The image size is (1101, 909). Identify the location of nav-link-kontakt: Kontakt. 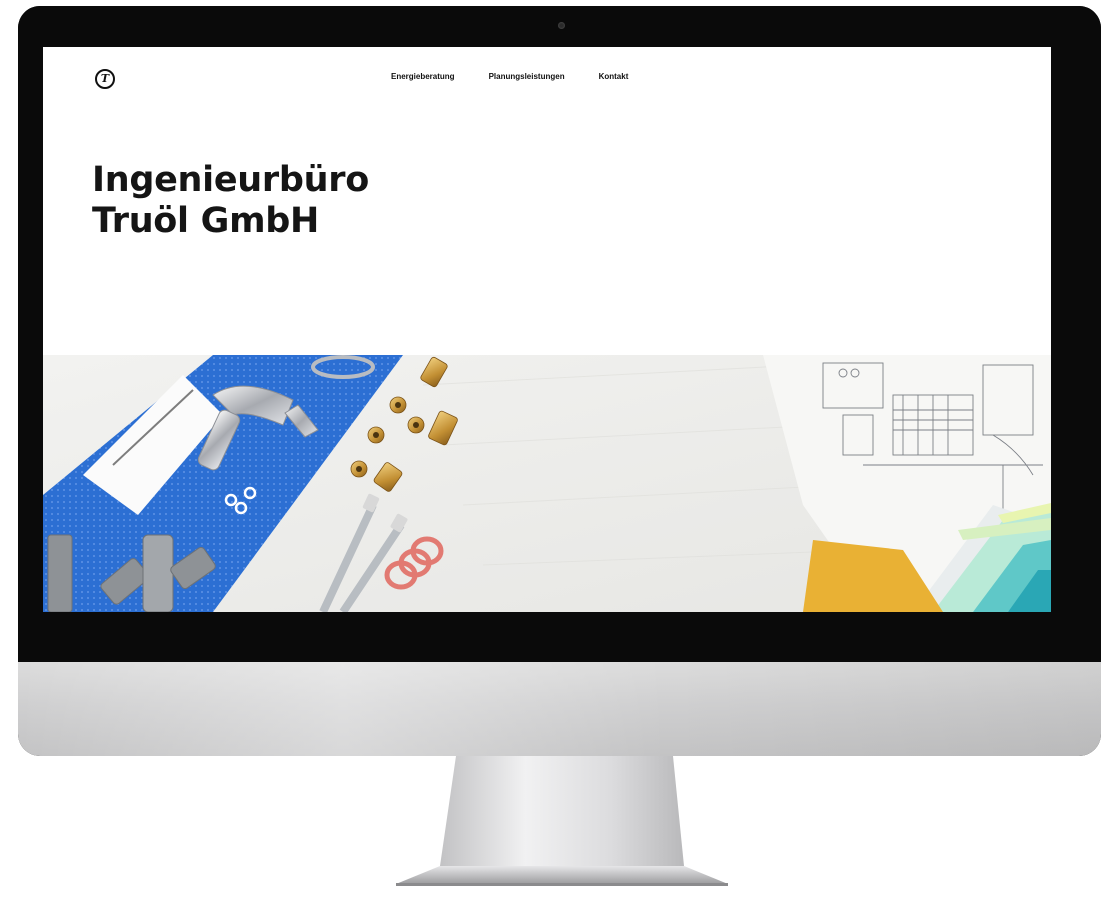
(614, 76).